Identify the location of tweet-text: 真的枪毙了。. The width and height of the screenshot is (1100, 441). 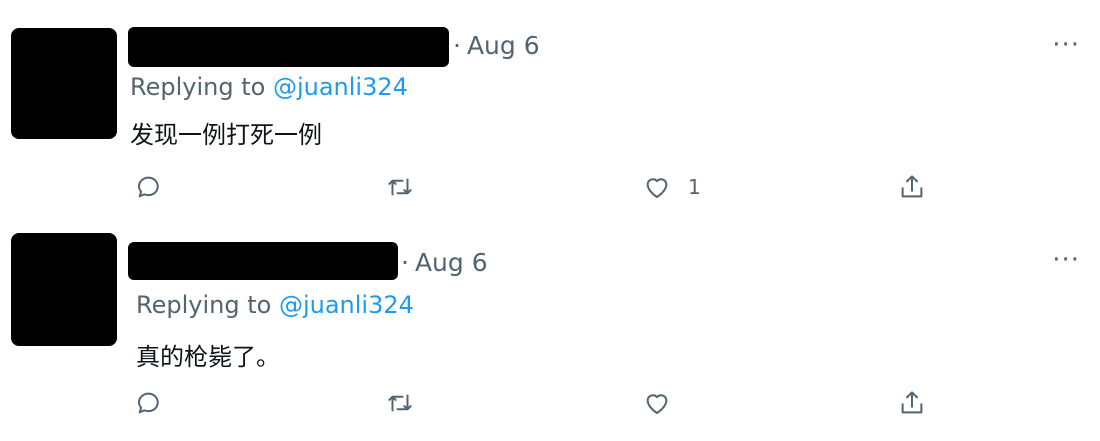
(208, 357).